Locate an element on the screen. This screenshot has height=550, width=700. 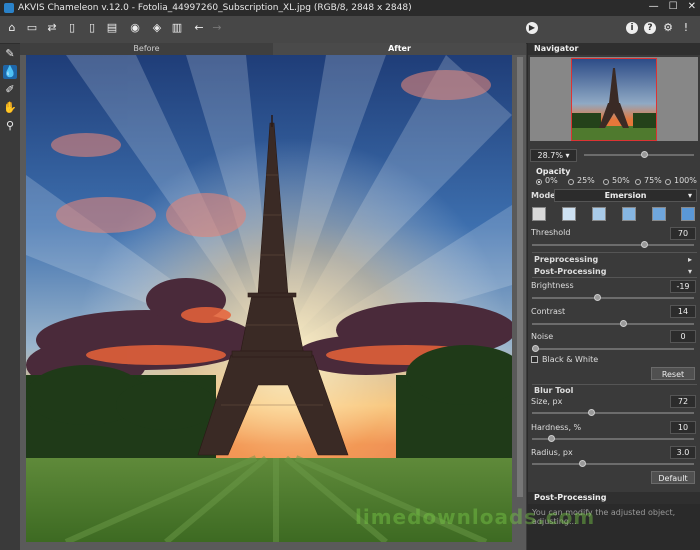
reset-button: Reset is located at coordinates (673, 373).